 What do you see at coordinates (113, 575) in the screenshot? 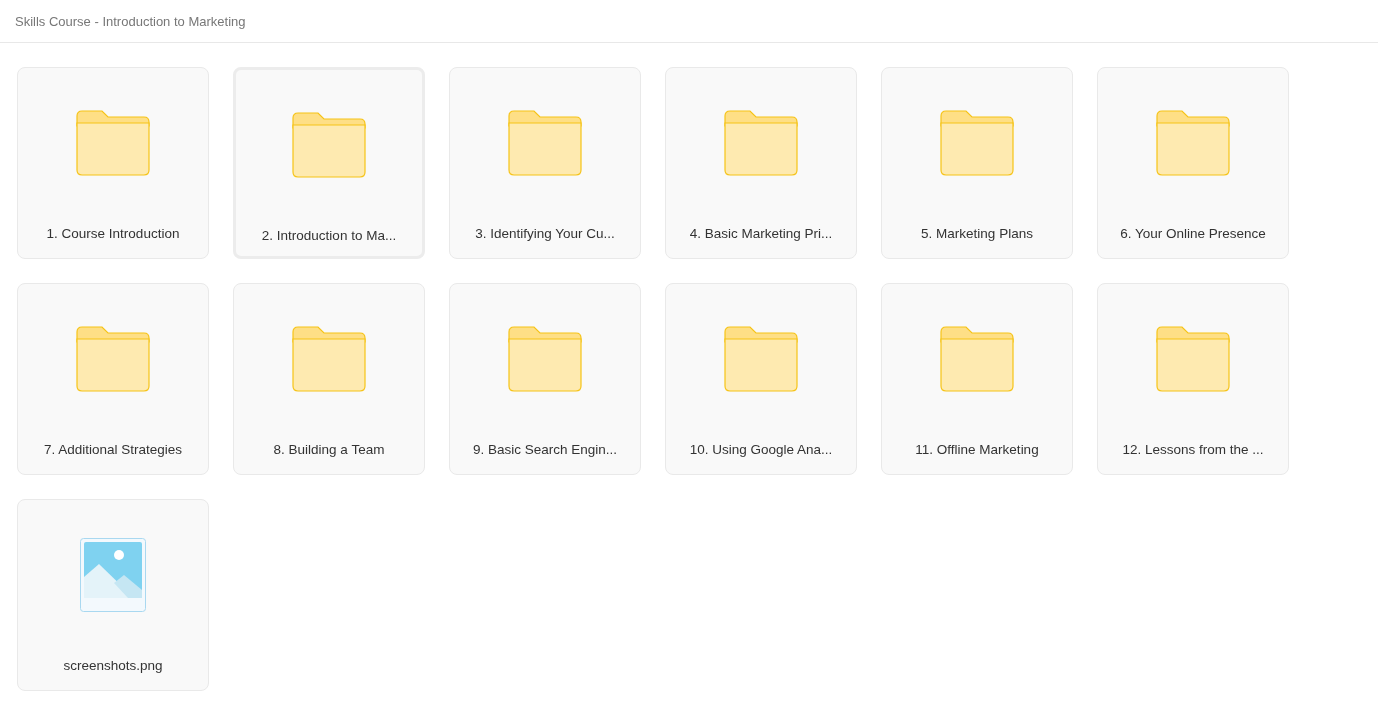
I see `image-file-icon` at bounding box center [113, 575].